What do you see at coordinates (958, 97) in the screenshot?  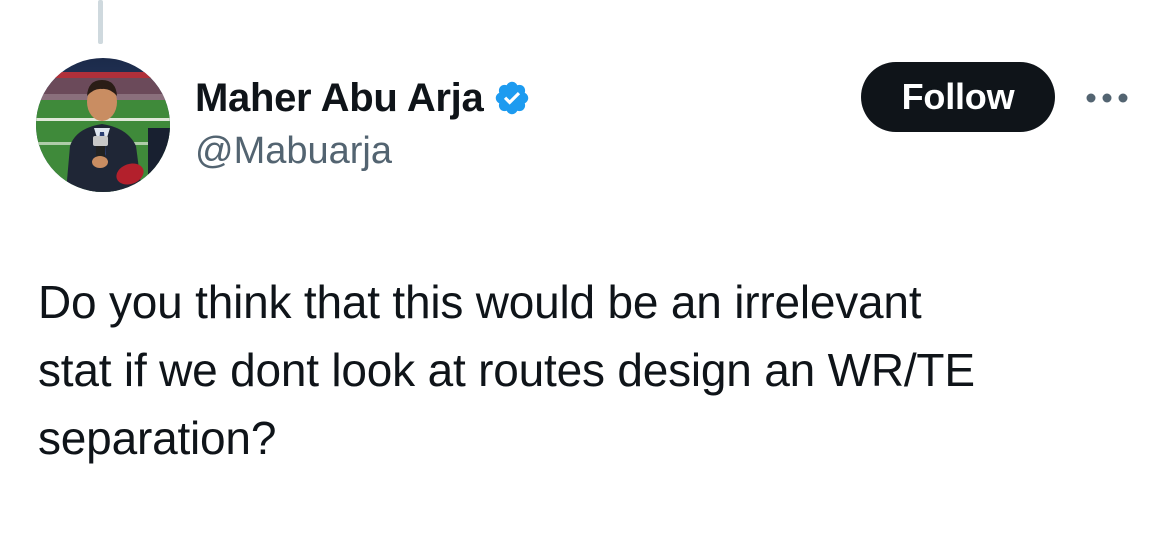 I see `follow-button: Follow` at bounding box center [958, 97].